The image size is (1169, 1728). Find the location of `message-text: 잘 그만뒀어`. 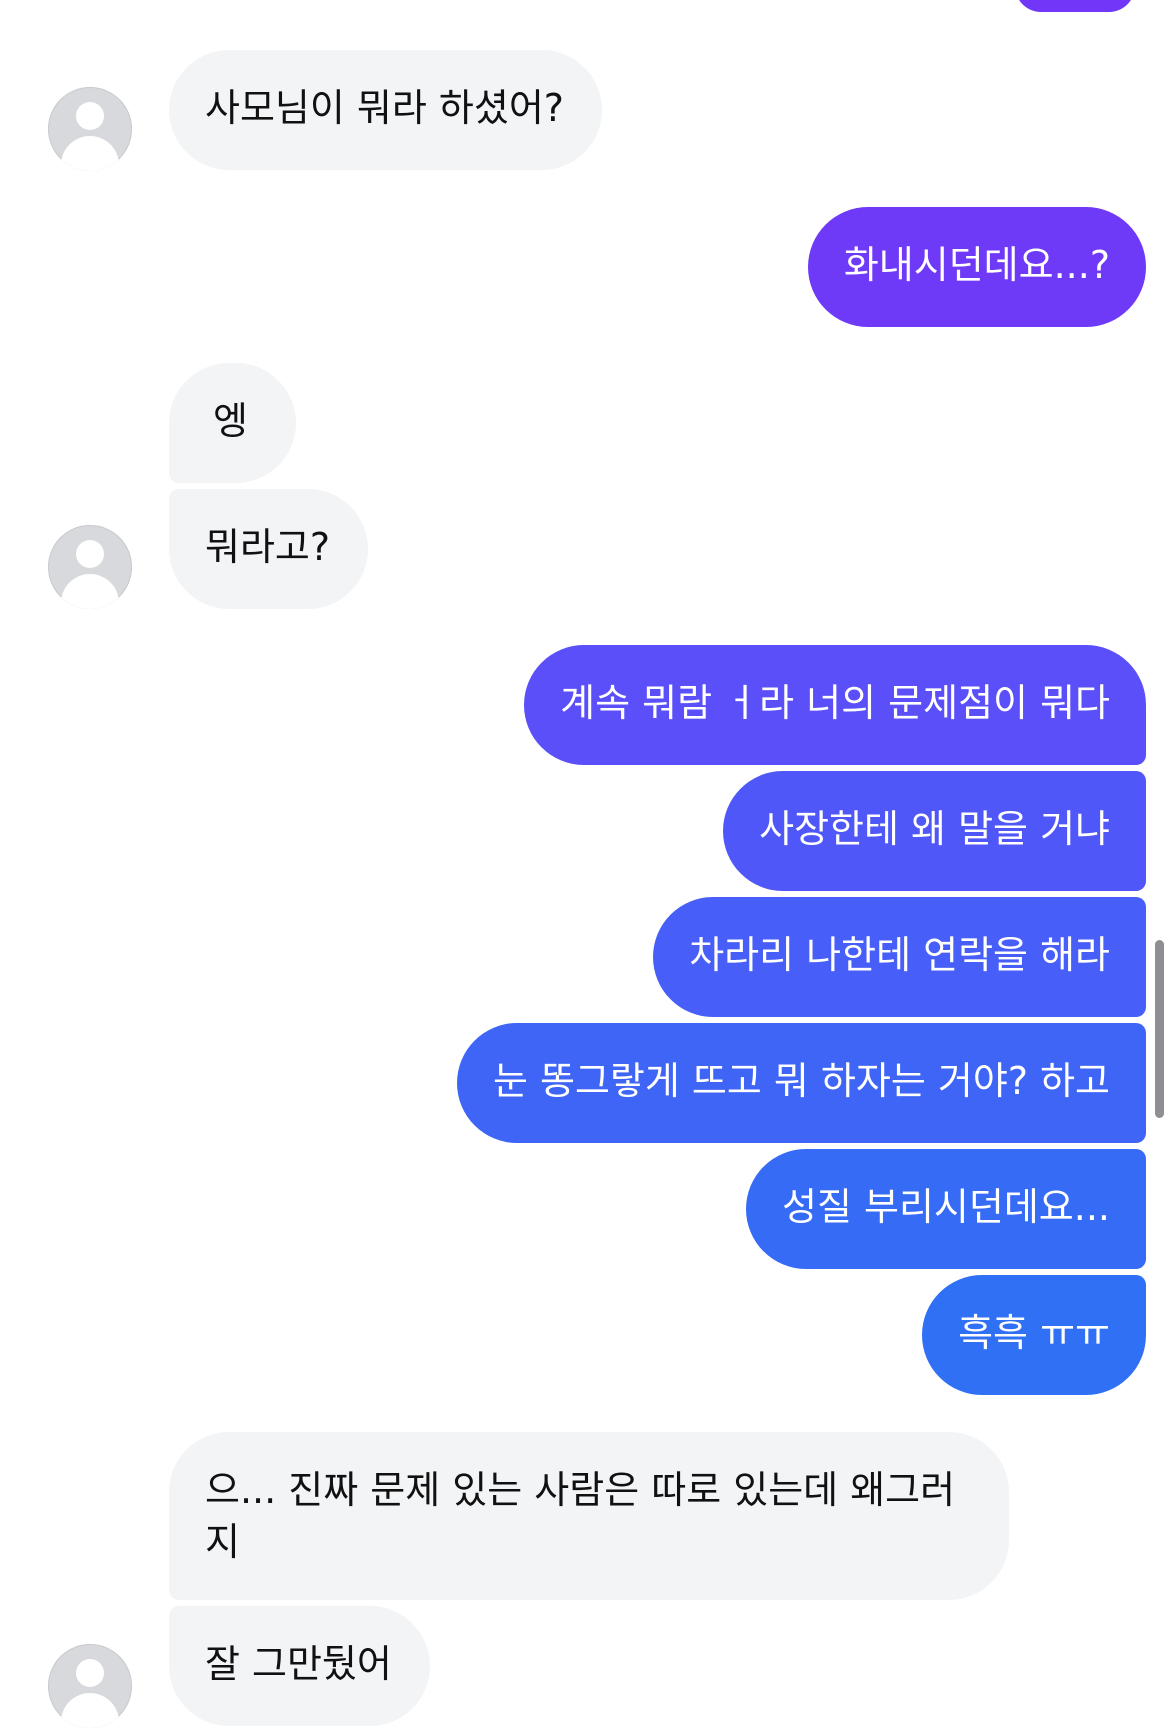

message-text: 잘 그만뒀어 is located at coordinates (298, 1664).